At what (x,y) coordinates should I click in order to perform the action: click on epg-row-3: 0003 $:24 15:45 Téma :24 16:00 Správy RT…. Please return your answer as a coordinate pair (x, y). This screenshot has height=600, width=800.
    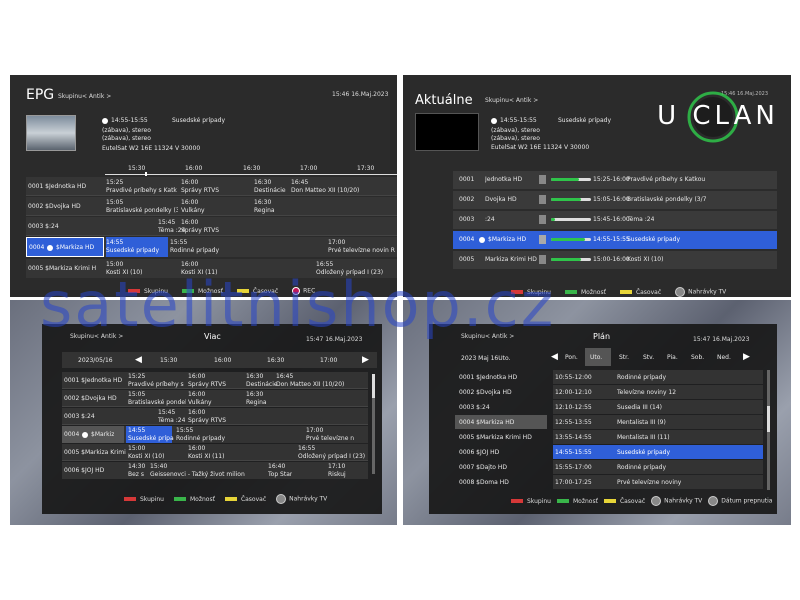
    Looking at the image, I should click on (211, 226).